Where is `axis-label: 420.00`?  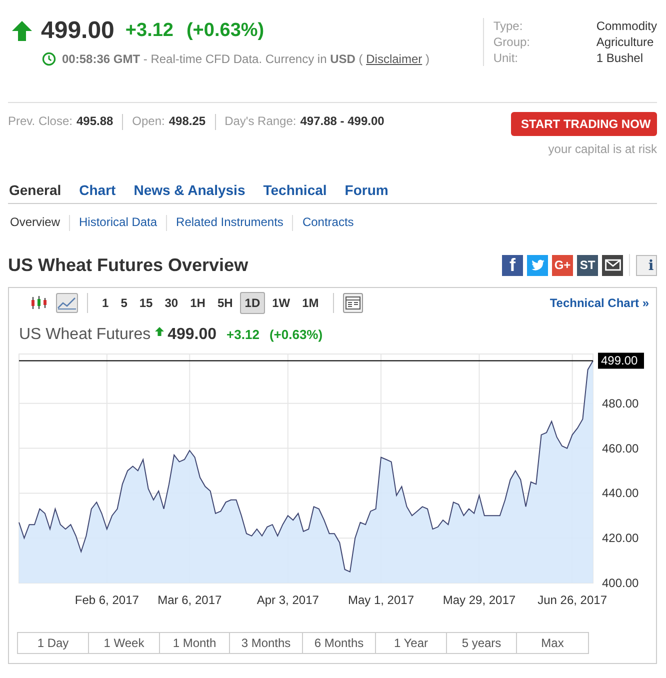
axis-label: 420.00 is located at coordinates (620, 538).